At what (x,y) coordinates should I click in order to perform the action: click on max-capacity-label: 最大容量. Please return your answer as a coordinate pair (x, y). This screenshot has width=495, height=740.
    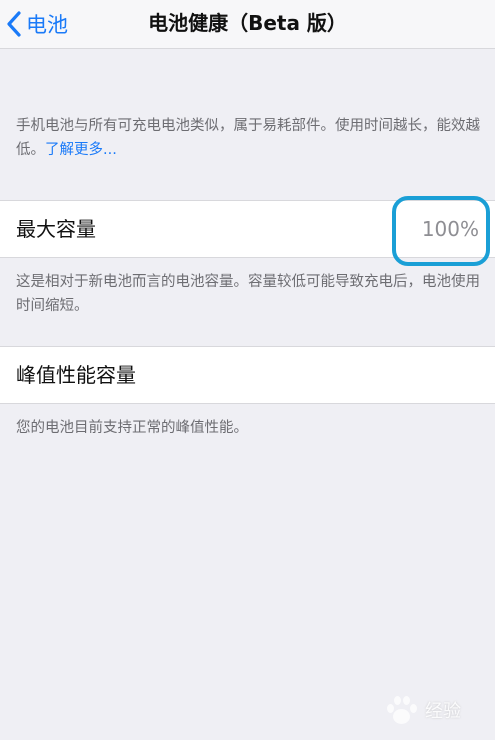
    Looking at the image, I should click on (56, 229).